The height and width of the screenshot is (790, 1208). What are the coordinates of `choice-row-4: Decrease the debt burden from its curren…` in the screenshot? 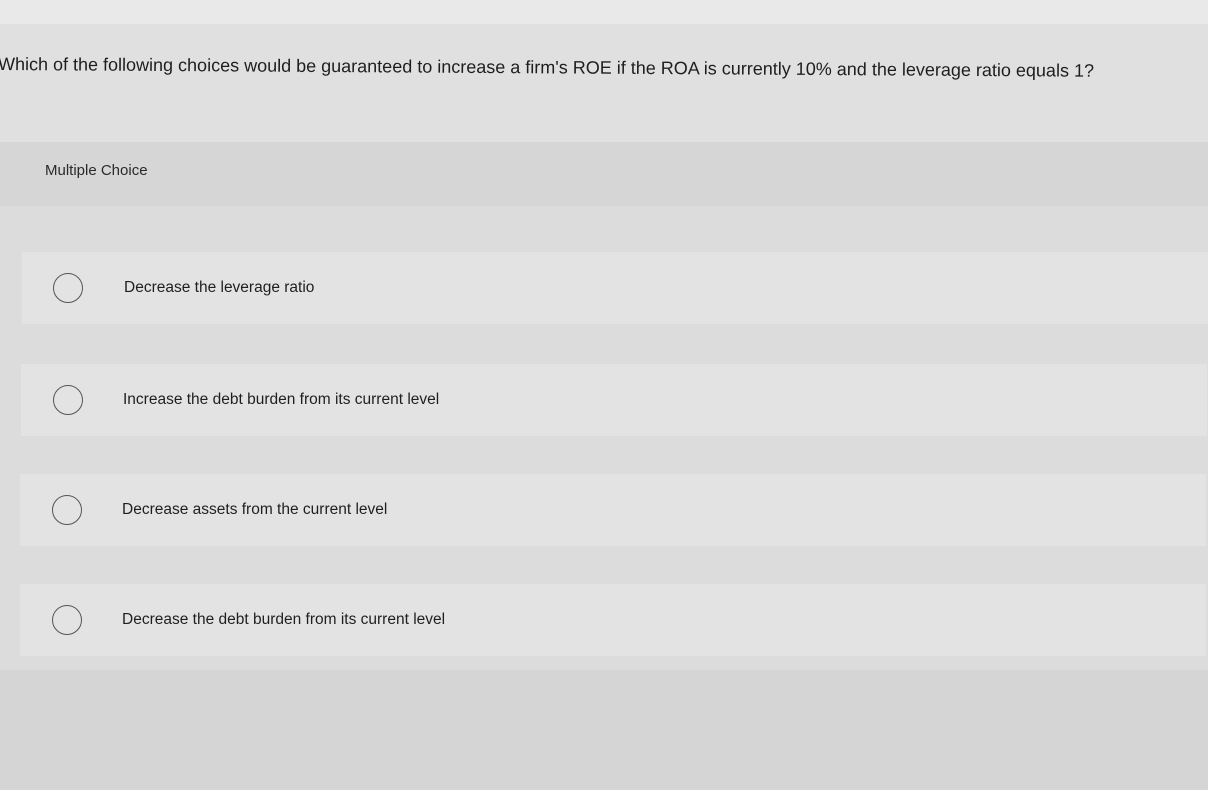 It's located at (613, 620).